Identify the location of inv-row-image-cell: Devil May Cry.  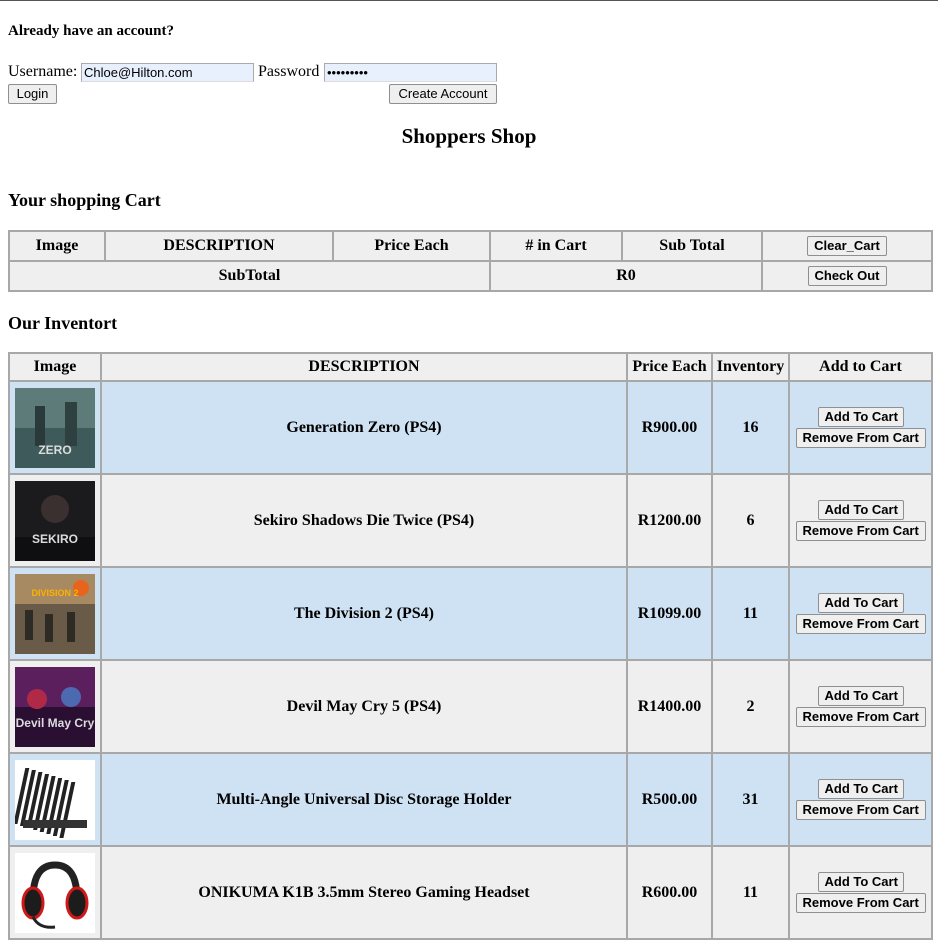
(55, 706).